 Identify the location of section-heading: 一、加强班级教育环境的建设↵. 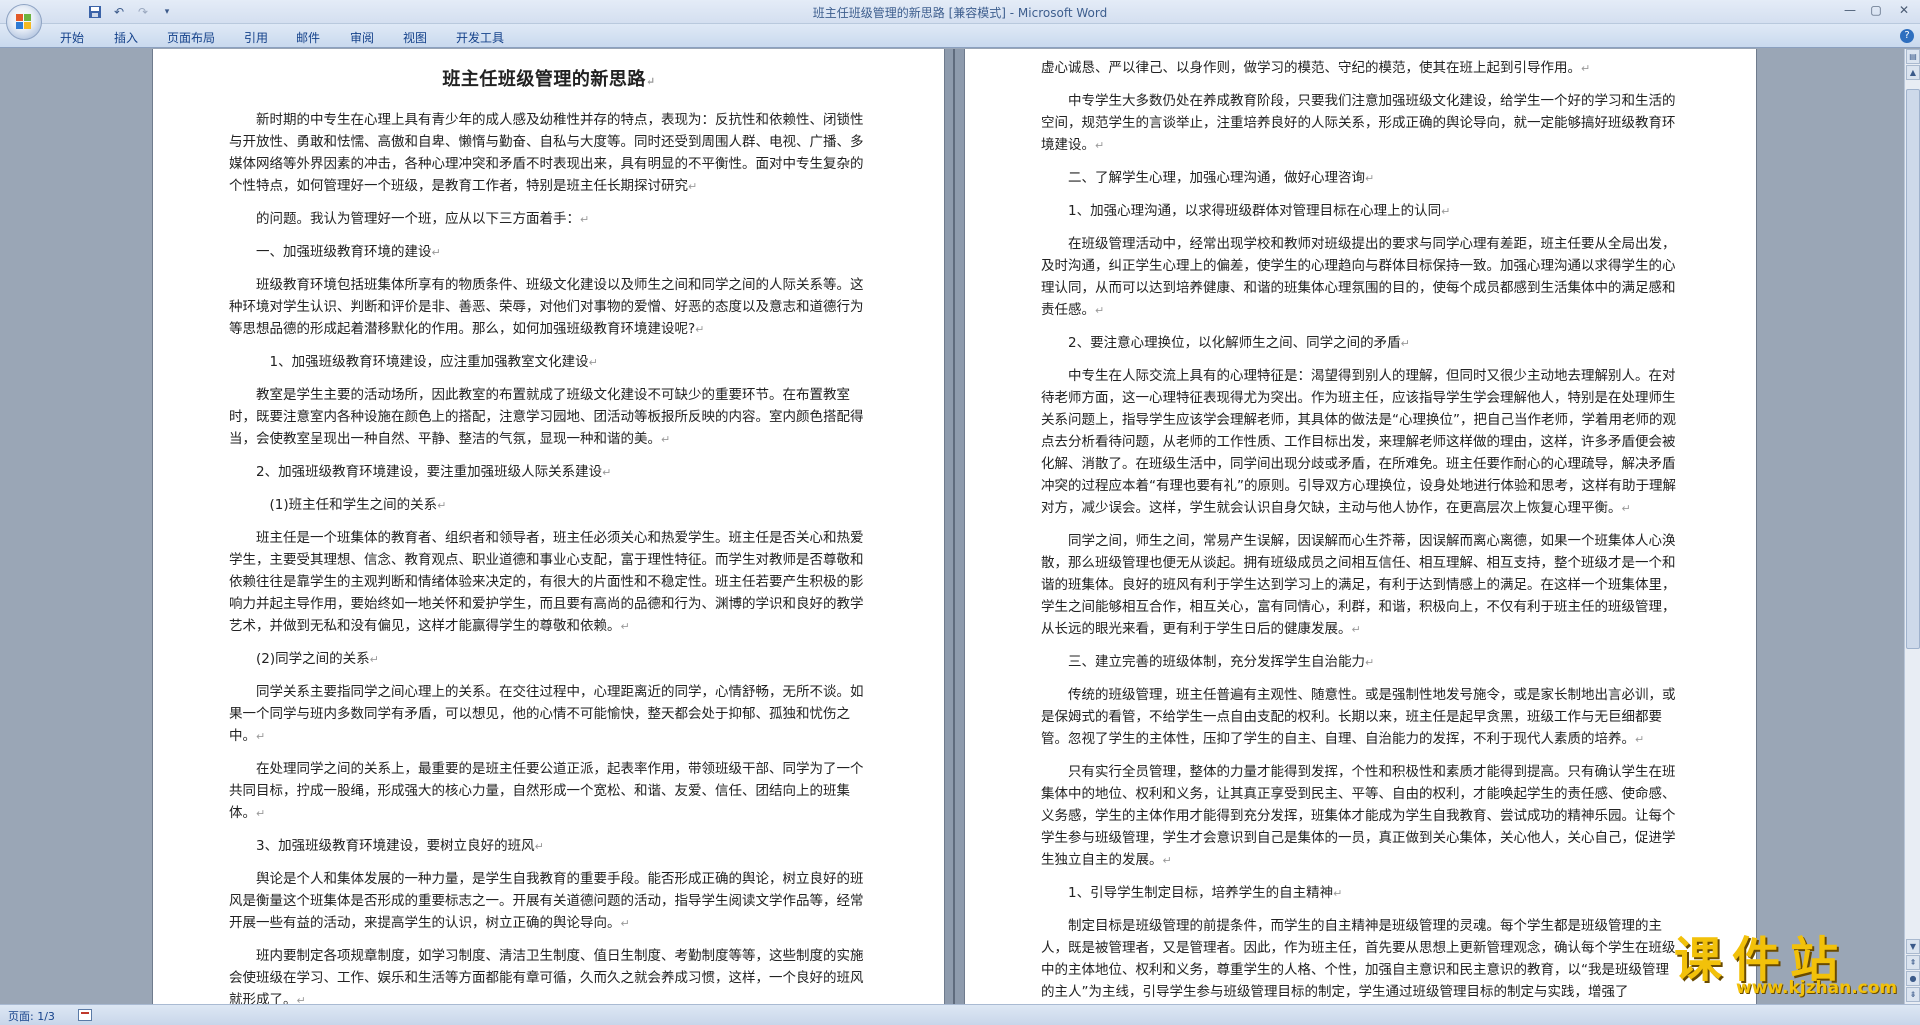
(348, 252).